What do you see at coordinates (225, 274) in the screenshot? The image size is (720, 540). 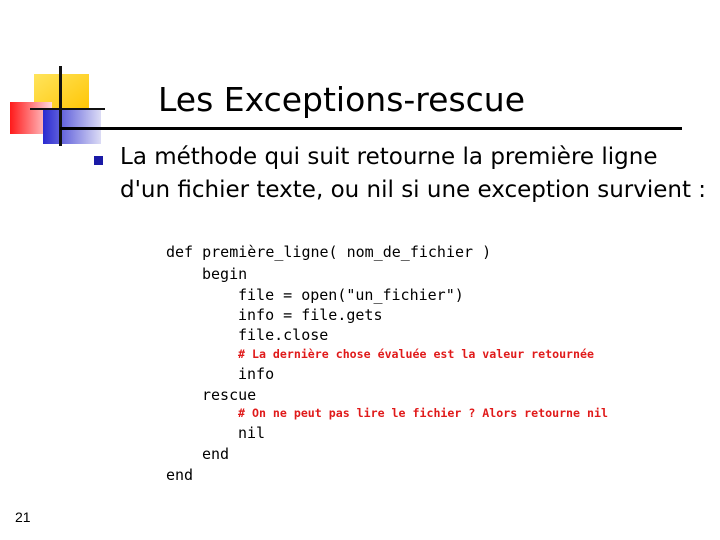 I see `code-line-begin: begin` at bounding box center [225, 274].